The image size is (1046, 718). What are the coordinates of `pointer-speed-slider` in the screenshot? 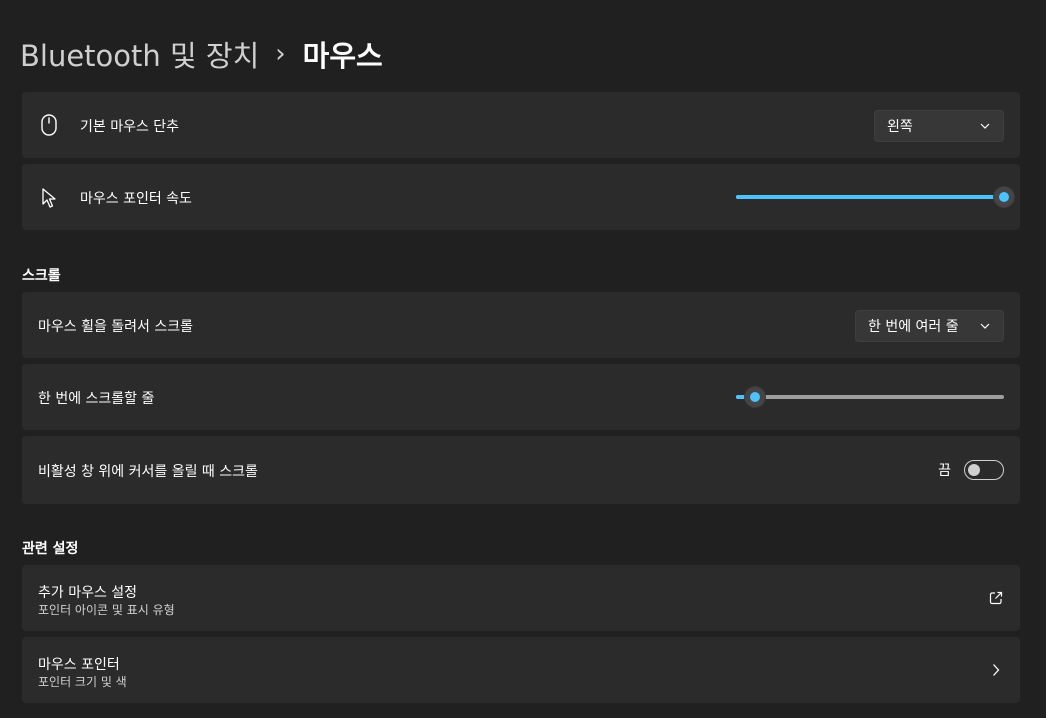 It's located at (875, 197).